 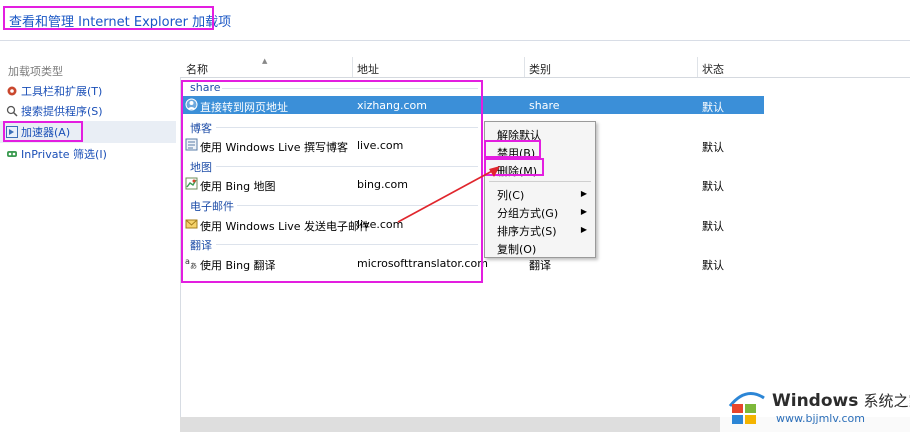 I want to click on watermark-brand-suffix: 系统之家, so click(x=886, y=401).